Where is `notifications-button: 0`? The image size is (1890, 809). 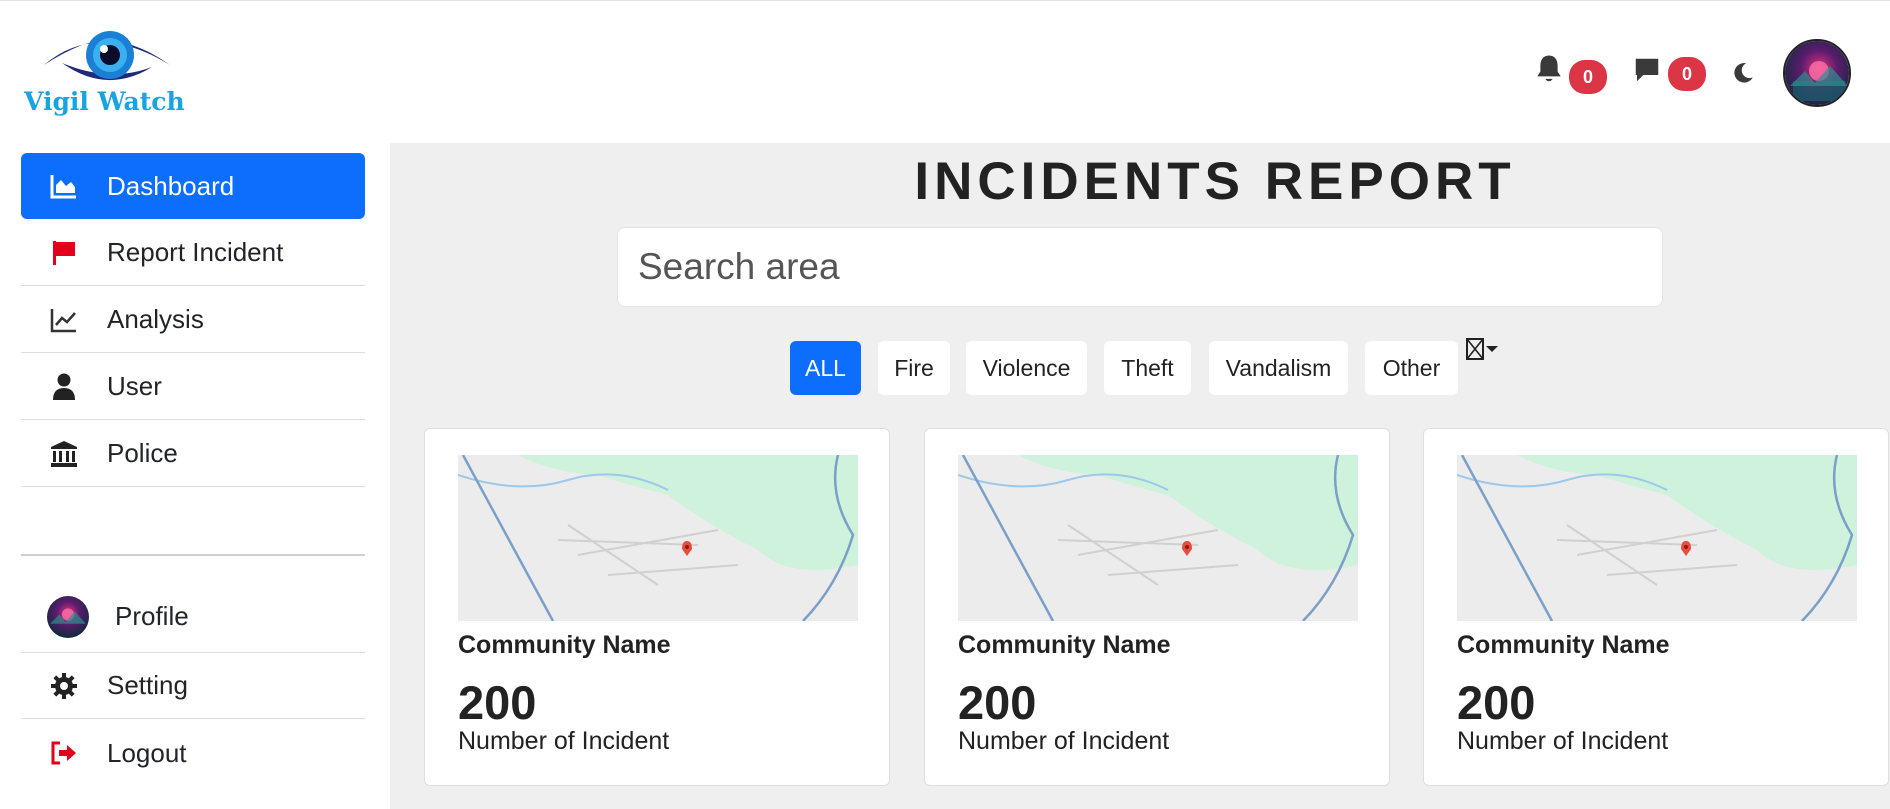 notifications-button: 0 is located at coordinates (1570, 75).